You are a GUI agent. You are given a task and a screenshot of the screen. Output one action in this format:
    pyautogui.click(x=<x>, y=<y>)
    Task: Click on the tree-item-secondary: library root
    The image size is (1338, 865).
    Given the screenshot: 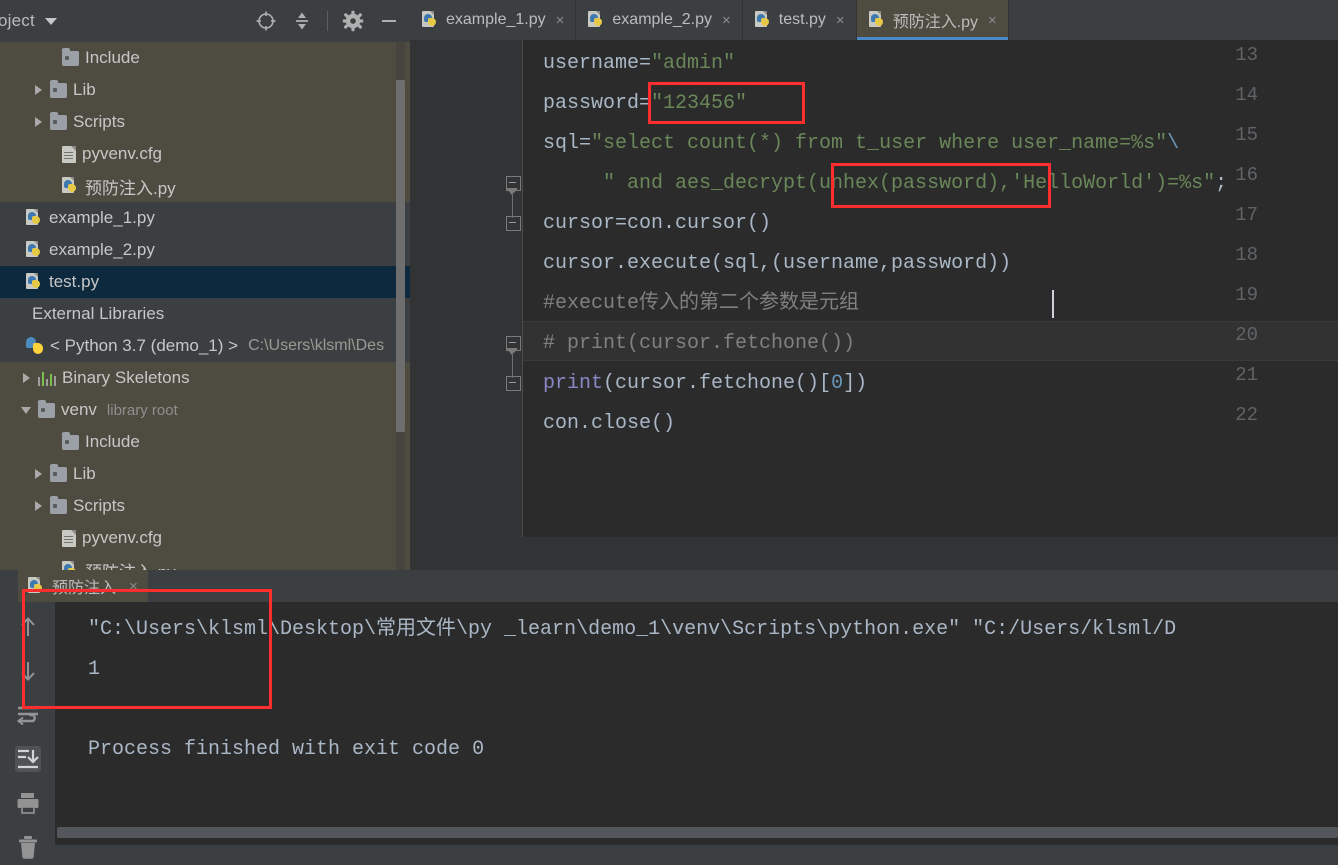 What is the action you would take?
    pyautogui.click(x=142, y=410)
    